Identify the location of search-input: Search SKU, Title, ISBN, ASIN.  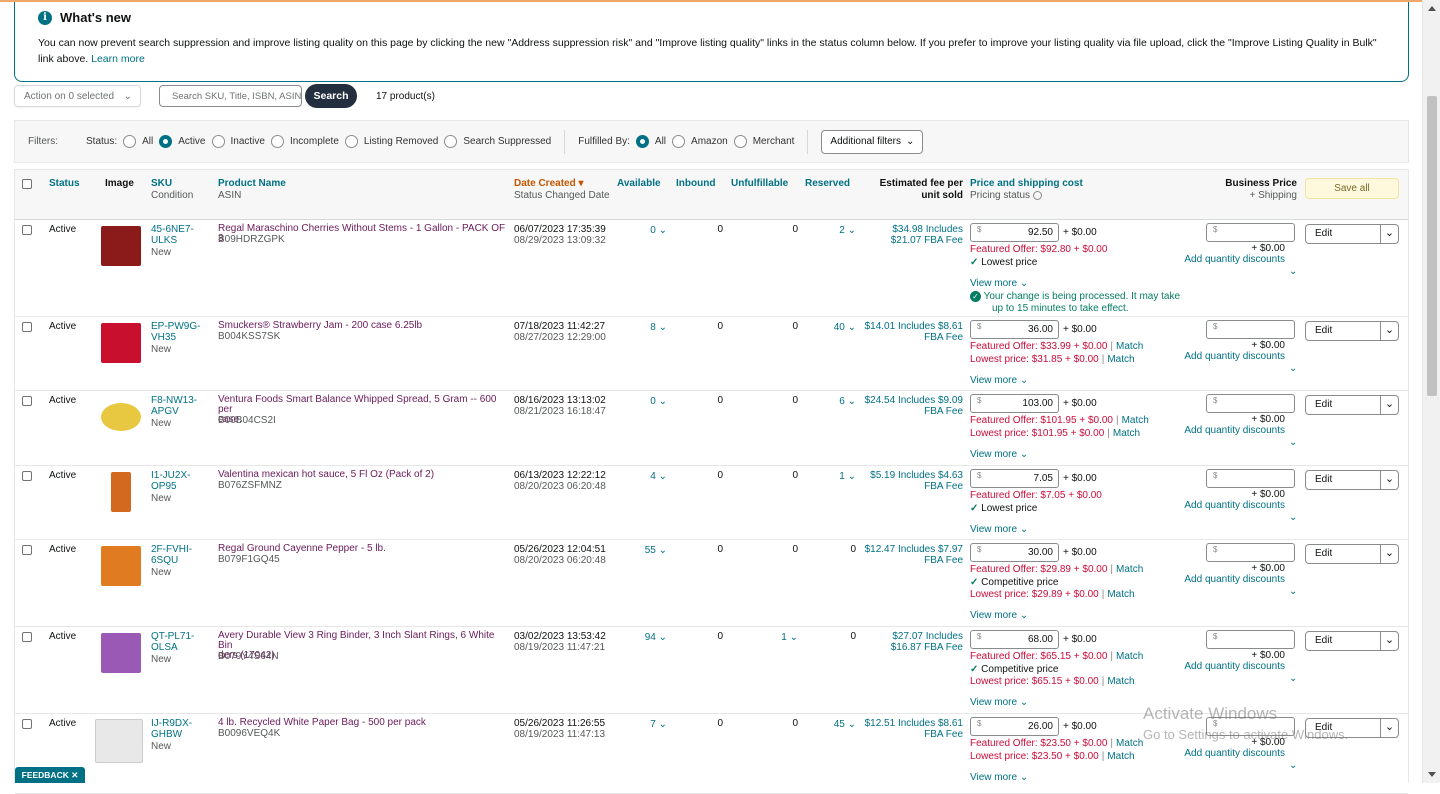
(230, 96).